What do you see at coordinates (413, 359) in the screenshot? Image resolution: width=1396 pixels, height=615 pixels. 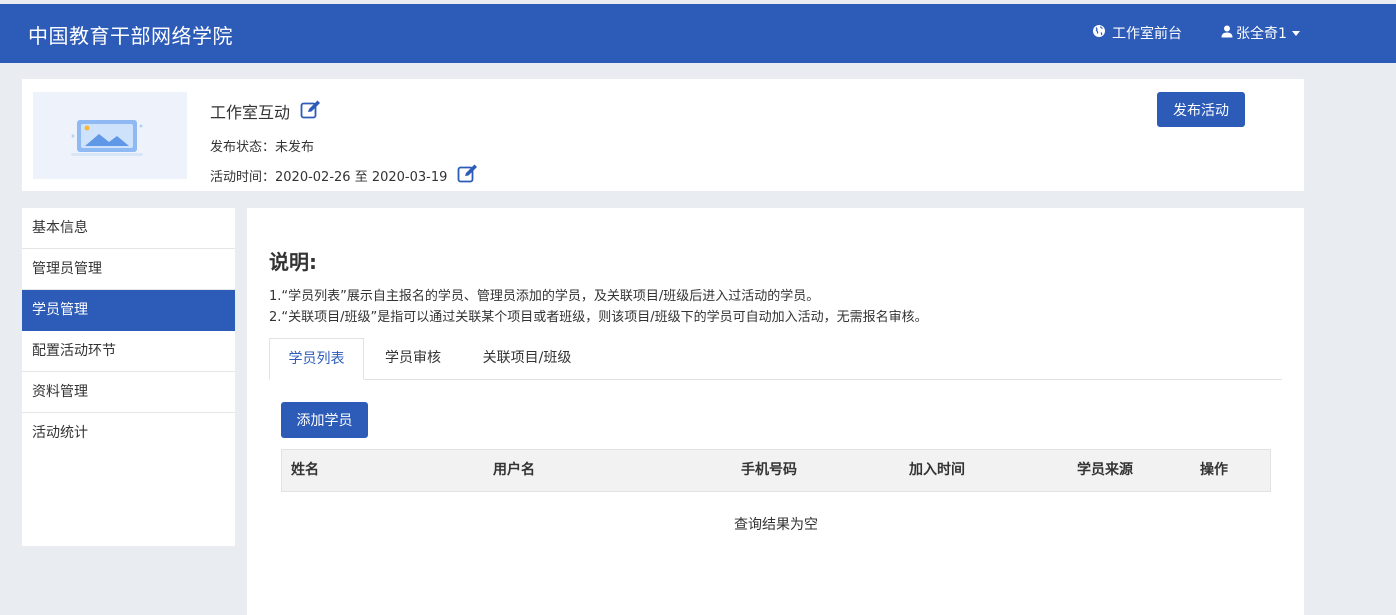 I see `tab-student-review: 学员审核` at bounding box center [413, 359].